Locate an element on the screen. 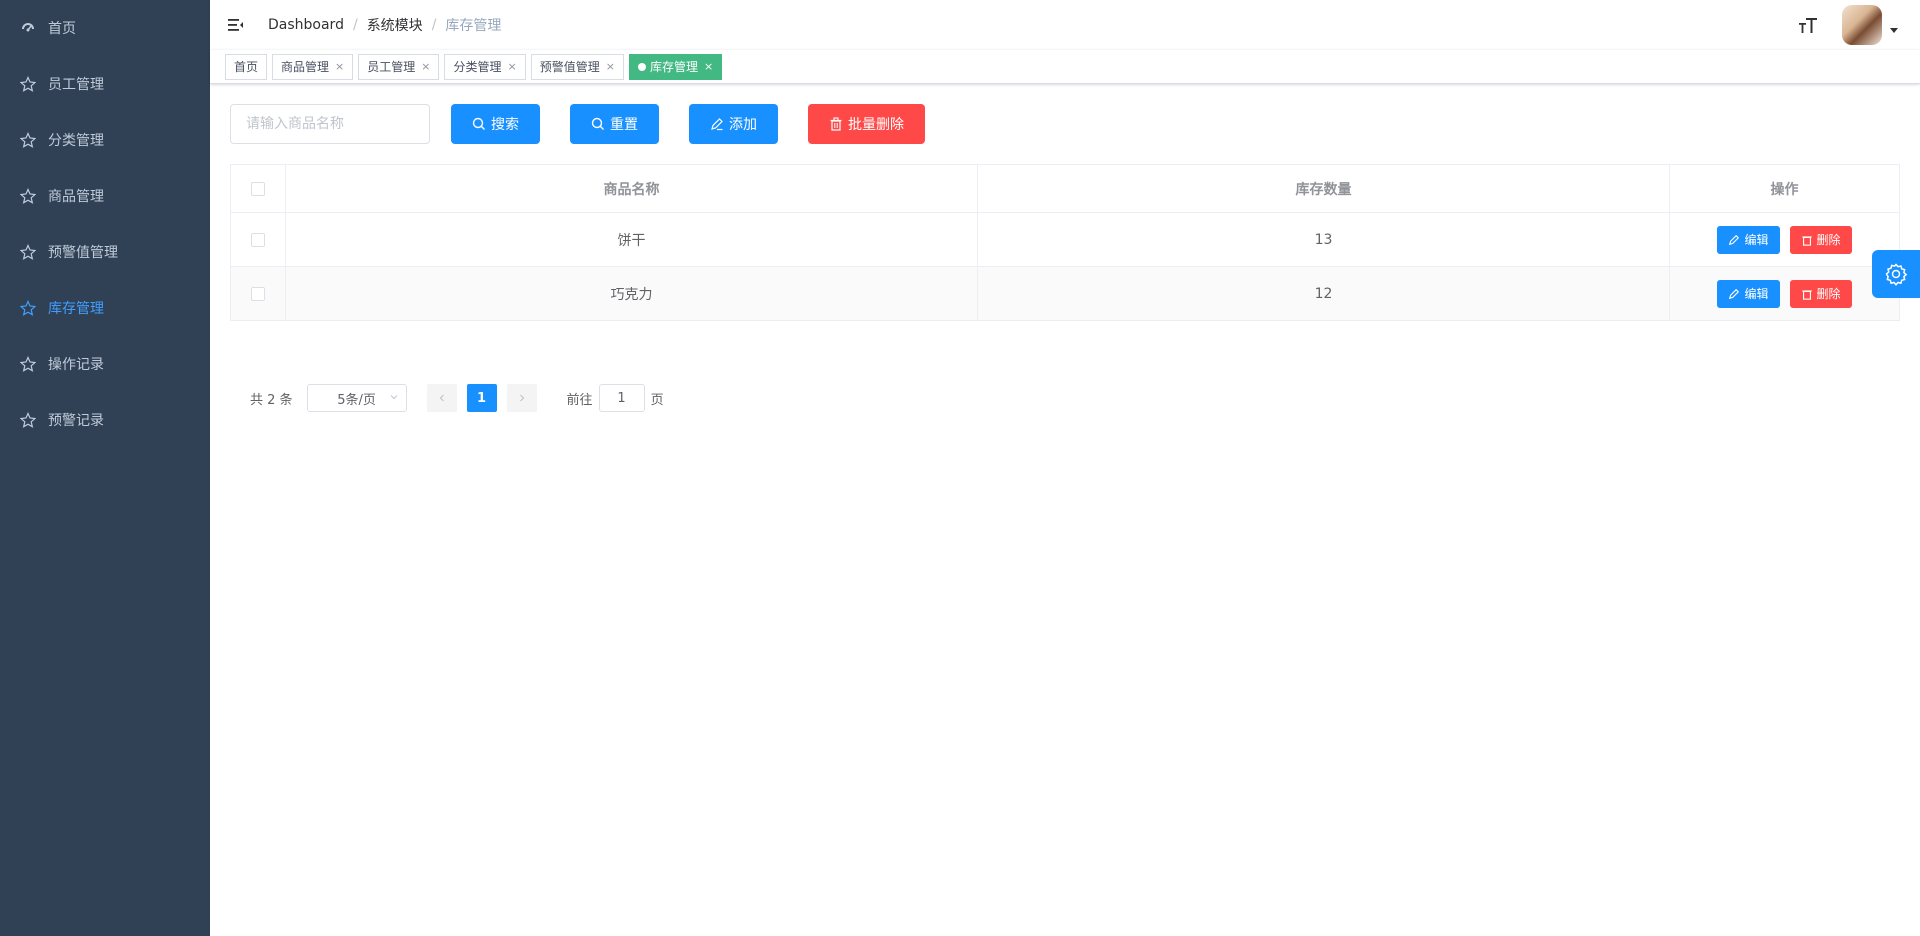 The width and height of the screenshot is (1920, 936). dashboard-icon is located at coordinates (28, 28).